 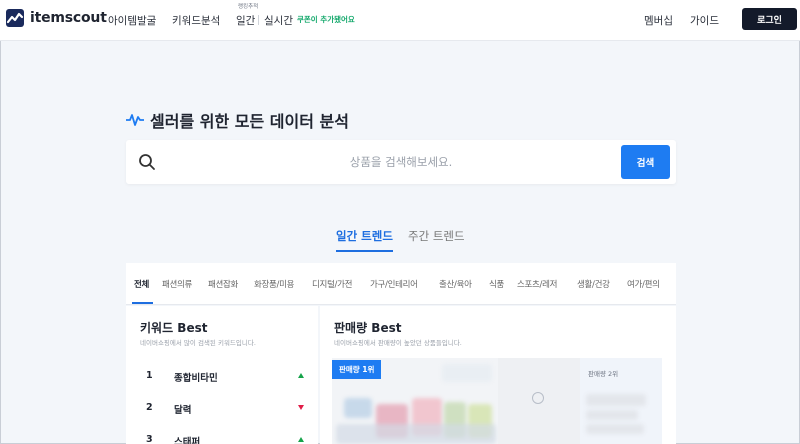 I want to click on keyword-name: 달력, so click(x=183, y=410).